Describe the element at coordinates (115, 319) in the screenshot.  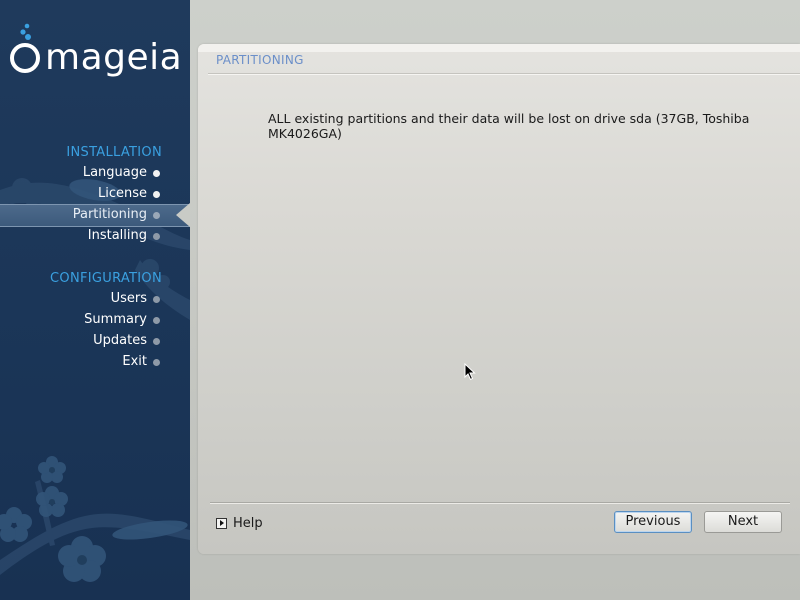
I see `step-label: Summary` at that location.